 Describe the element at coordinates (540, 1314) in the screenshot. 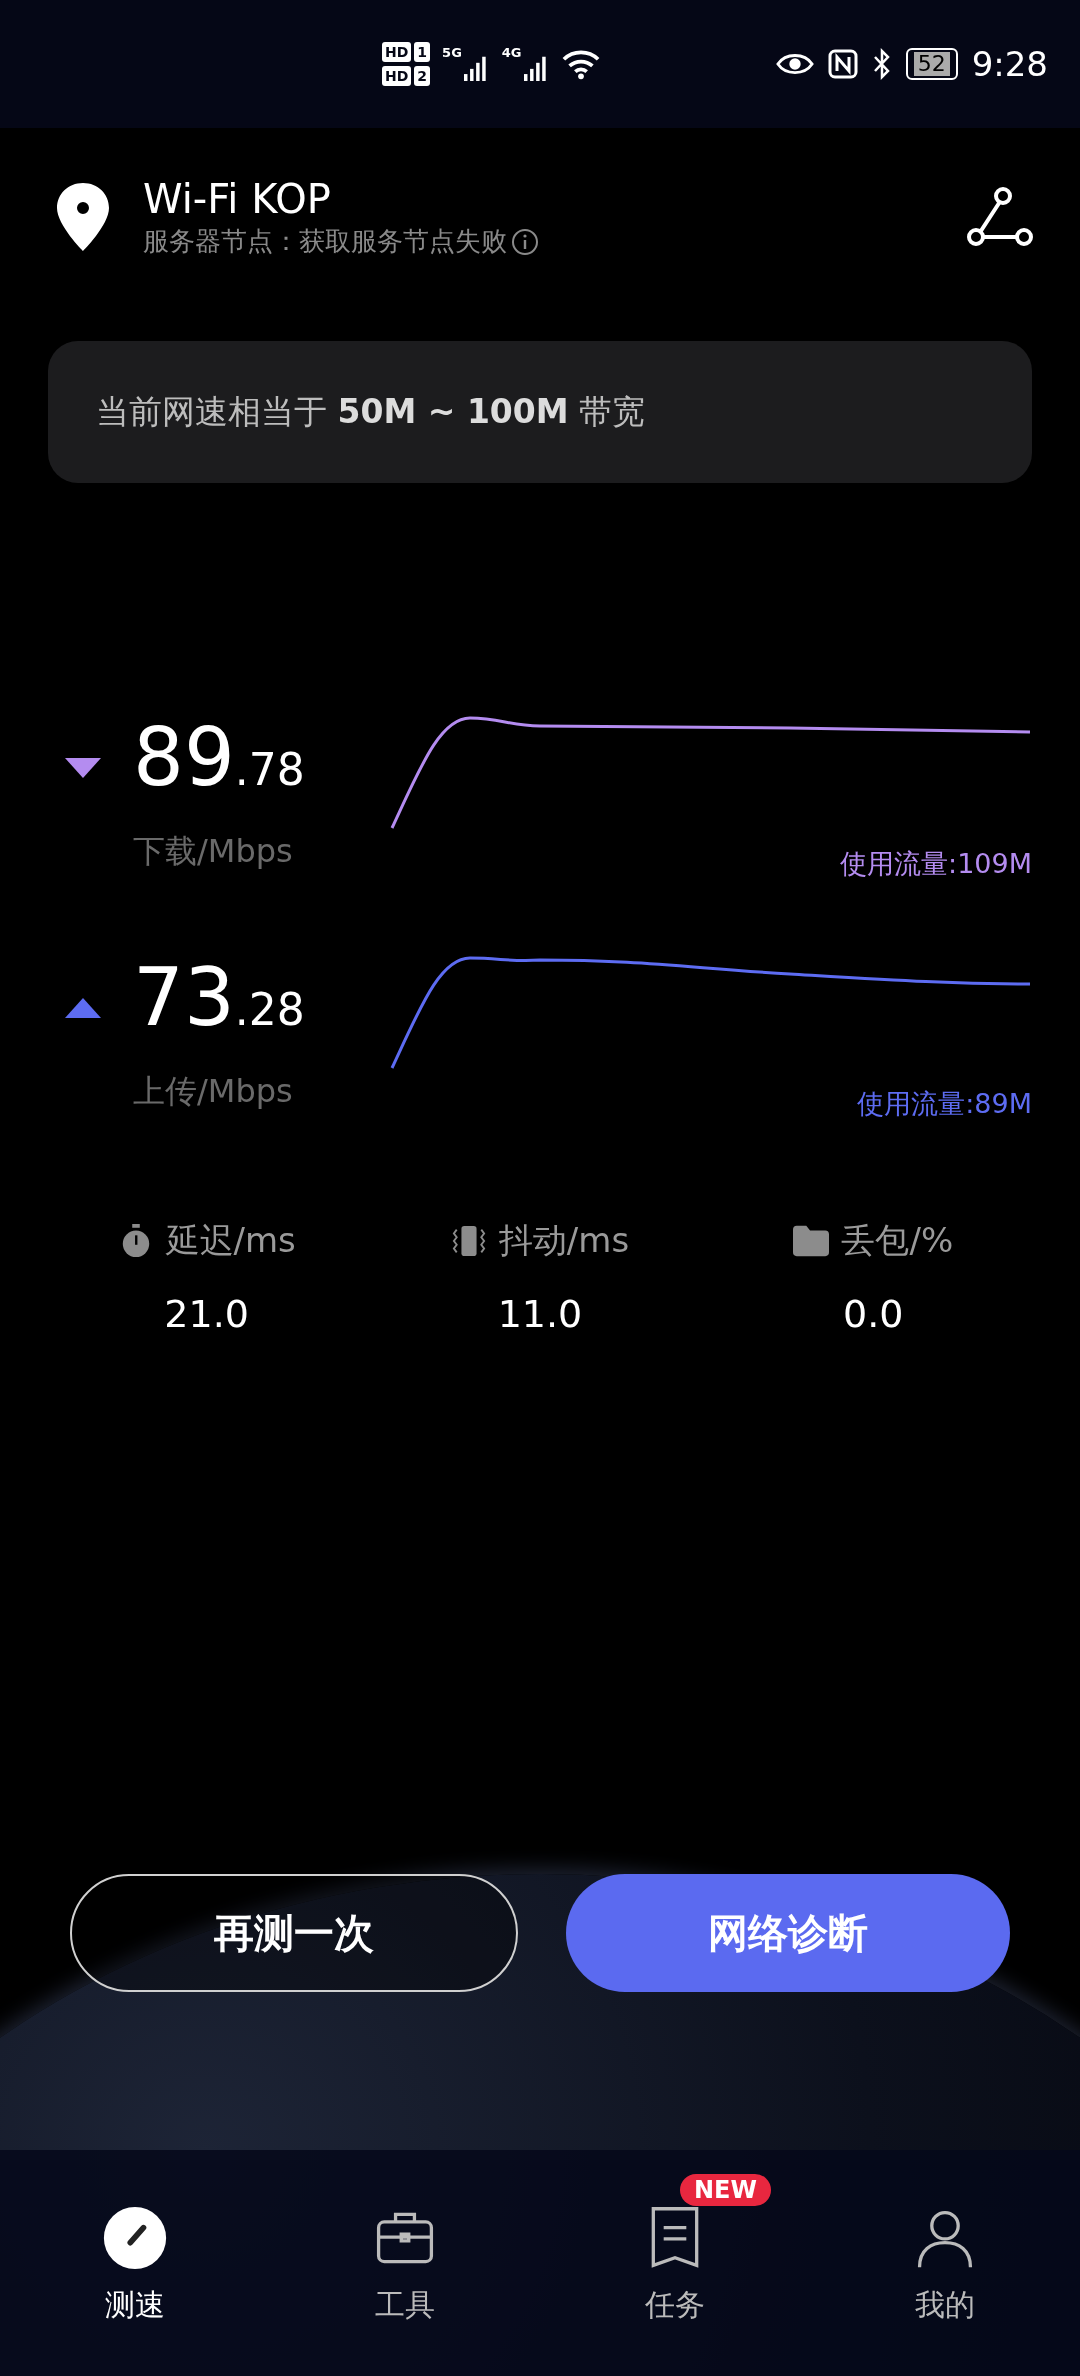

I see `metric-value: 11.0` at that location.